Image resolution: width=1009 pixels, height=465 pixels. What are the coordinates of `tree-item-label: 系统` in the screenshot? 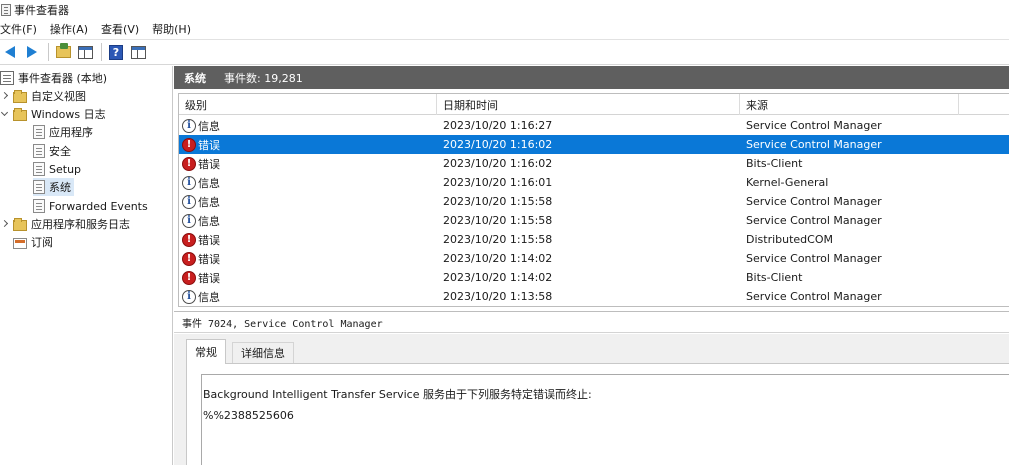 It's located at (60, 187).